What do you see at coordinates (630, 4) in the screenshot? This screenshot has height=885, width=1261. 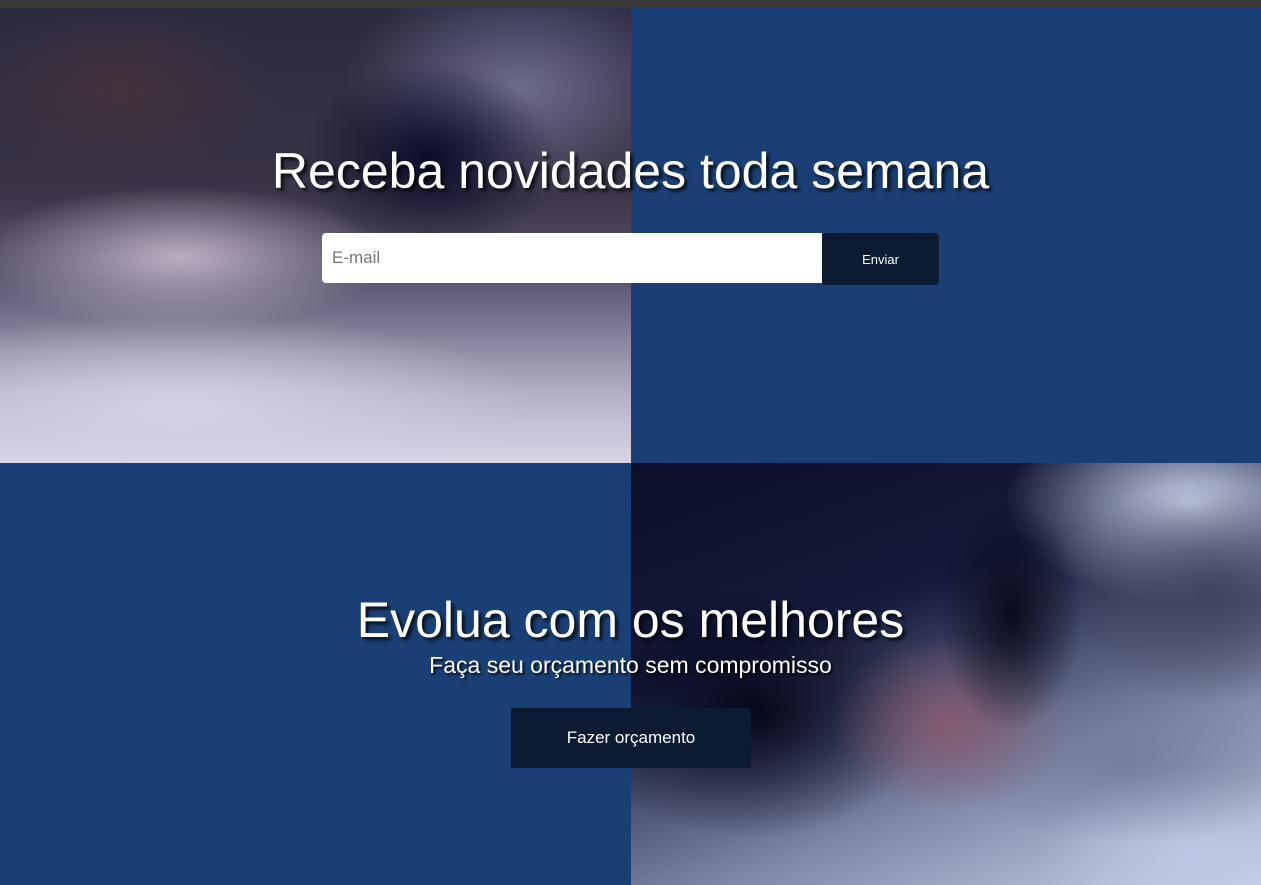 I see `browser-top-edge` at bounding box center [630, 4].